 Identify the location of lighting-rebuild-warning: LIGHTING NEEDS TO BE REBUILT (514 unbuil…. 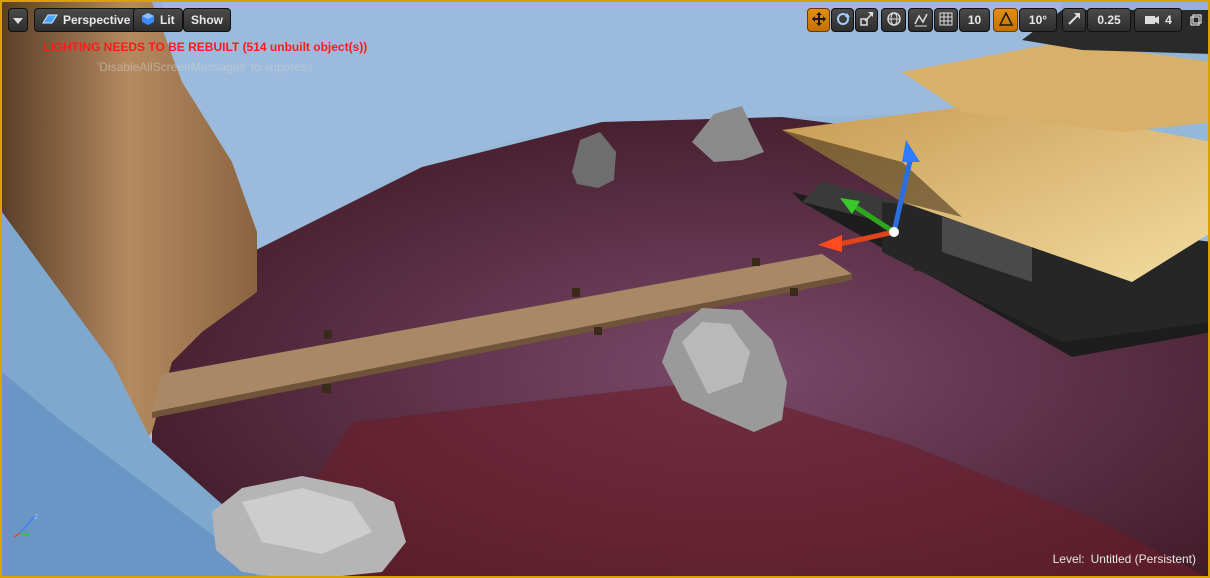
(205, 47).